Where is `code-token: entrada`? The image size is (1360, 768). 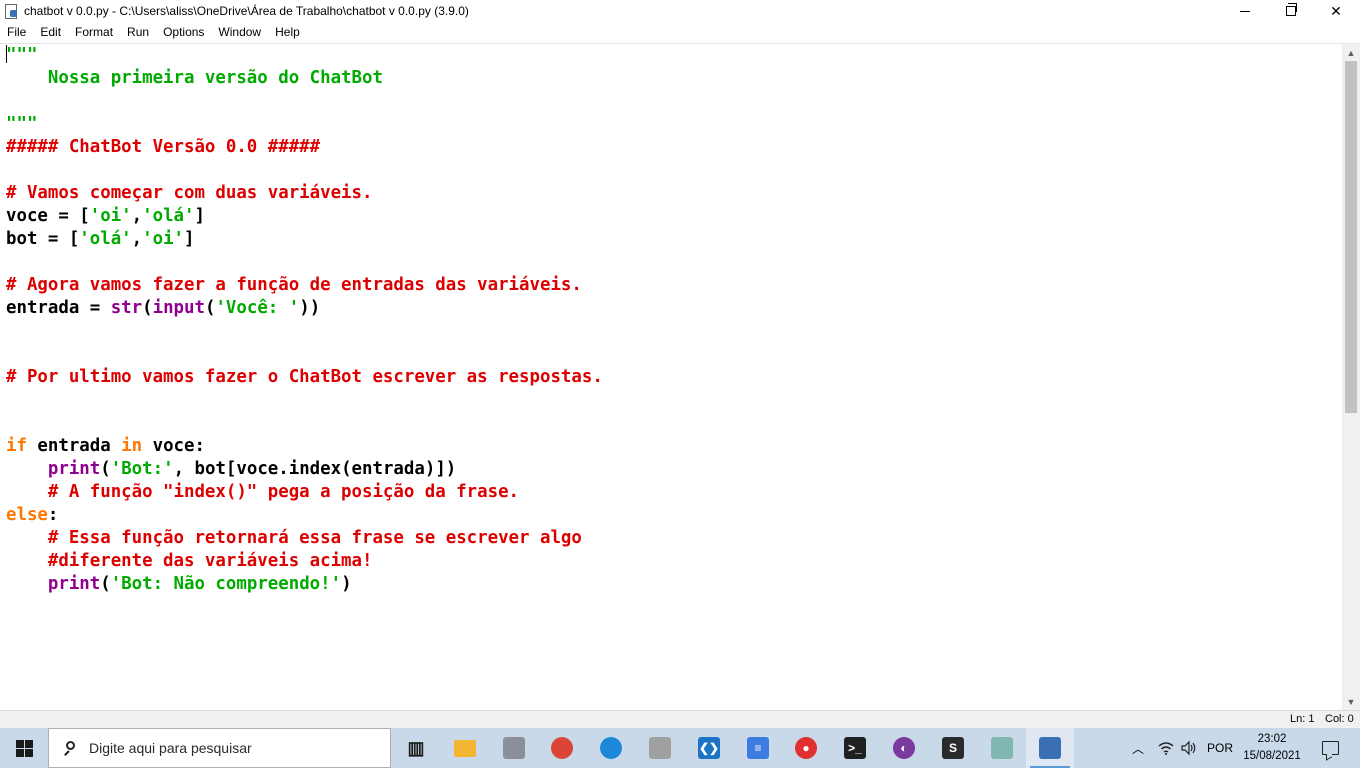
code-token: entrada is located at coordinates (74, 446).